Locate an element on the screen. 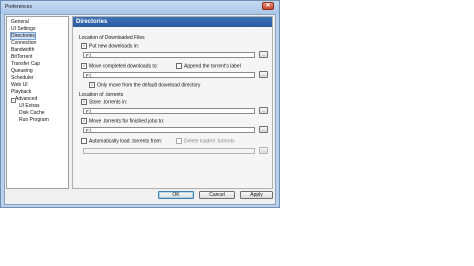 The image size is (474, 266). tree-item-ui-extras: UI Extras is located at coordinates (29, 106).